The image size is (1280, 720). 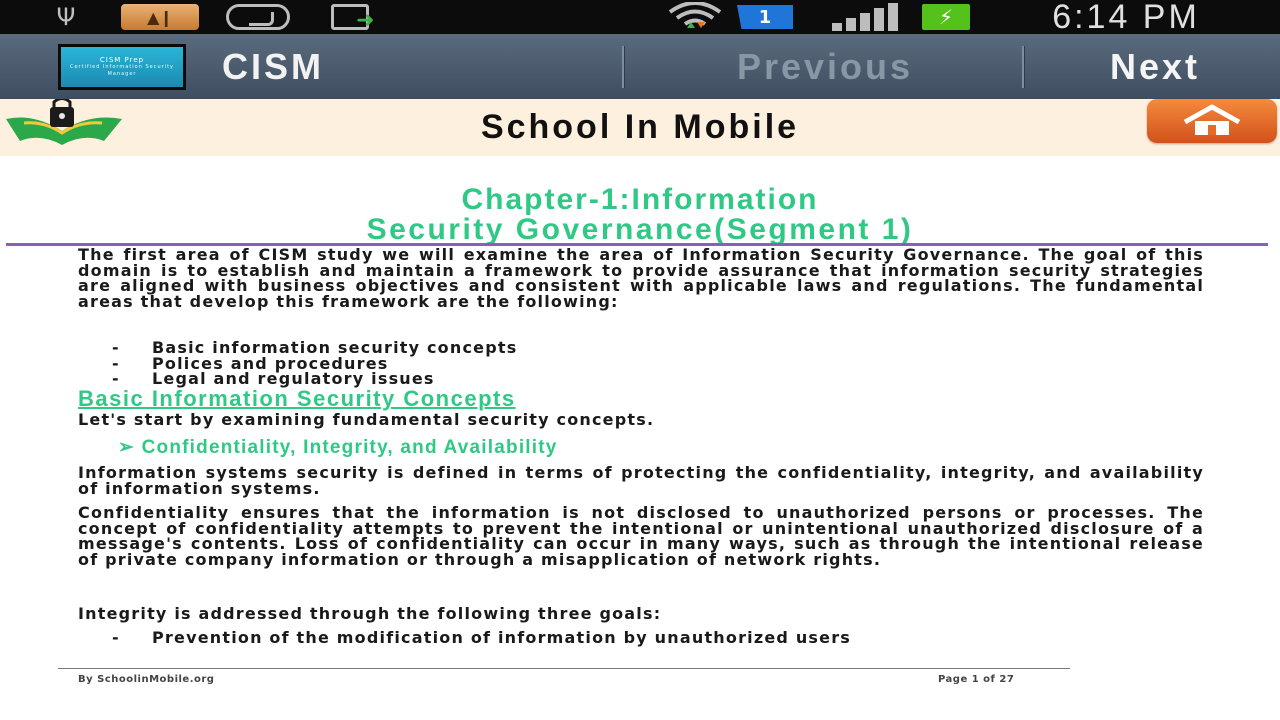 I want to click on footer-divider, so click(x=564, y=668).